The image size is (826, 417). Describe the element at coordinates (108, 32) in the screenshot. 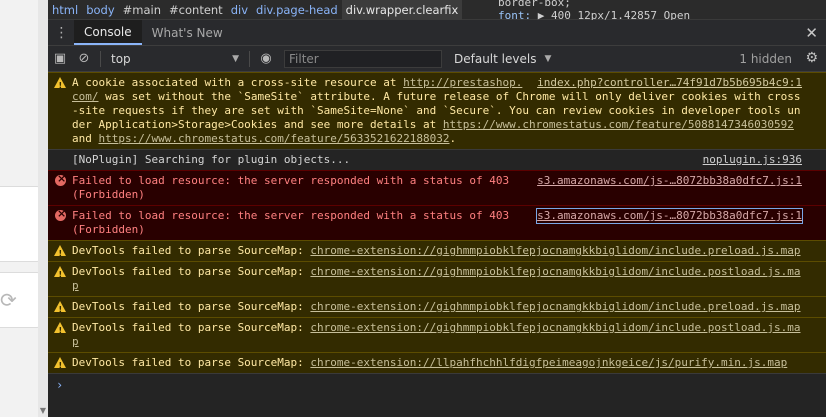

I see `tab-console: Console` at that location.